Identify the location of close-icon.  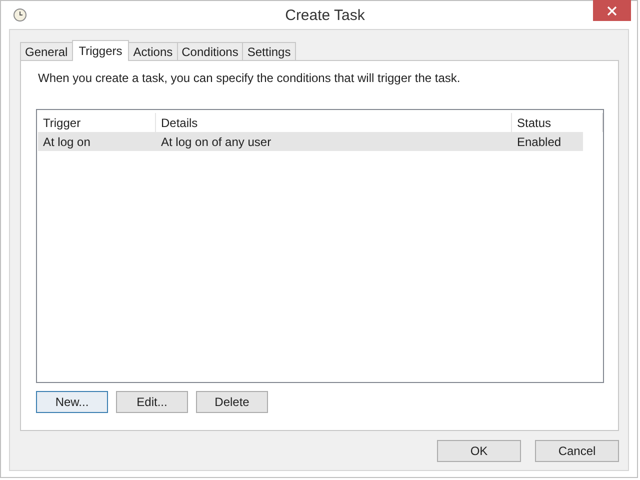
(612, 11).